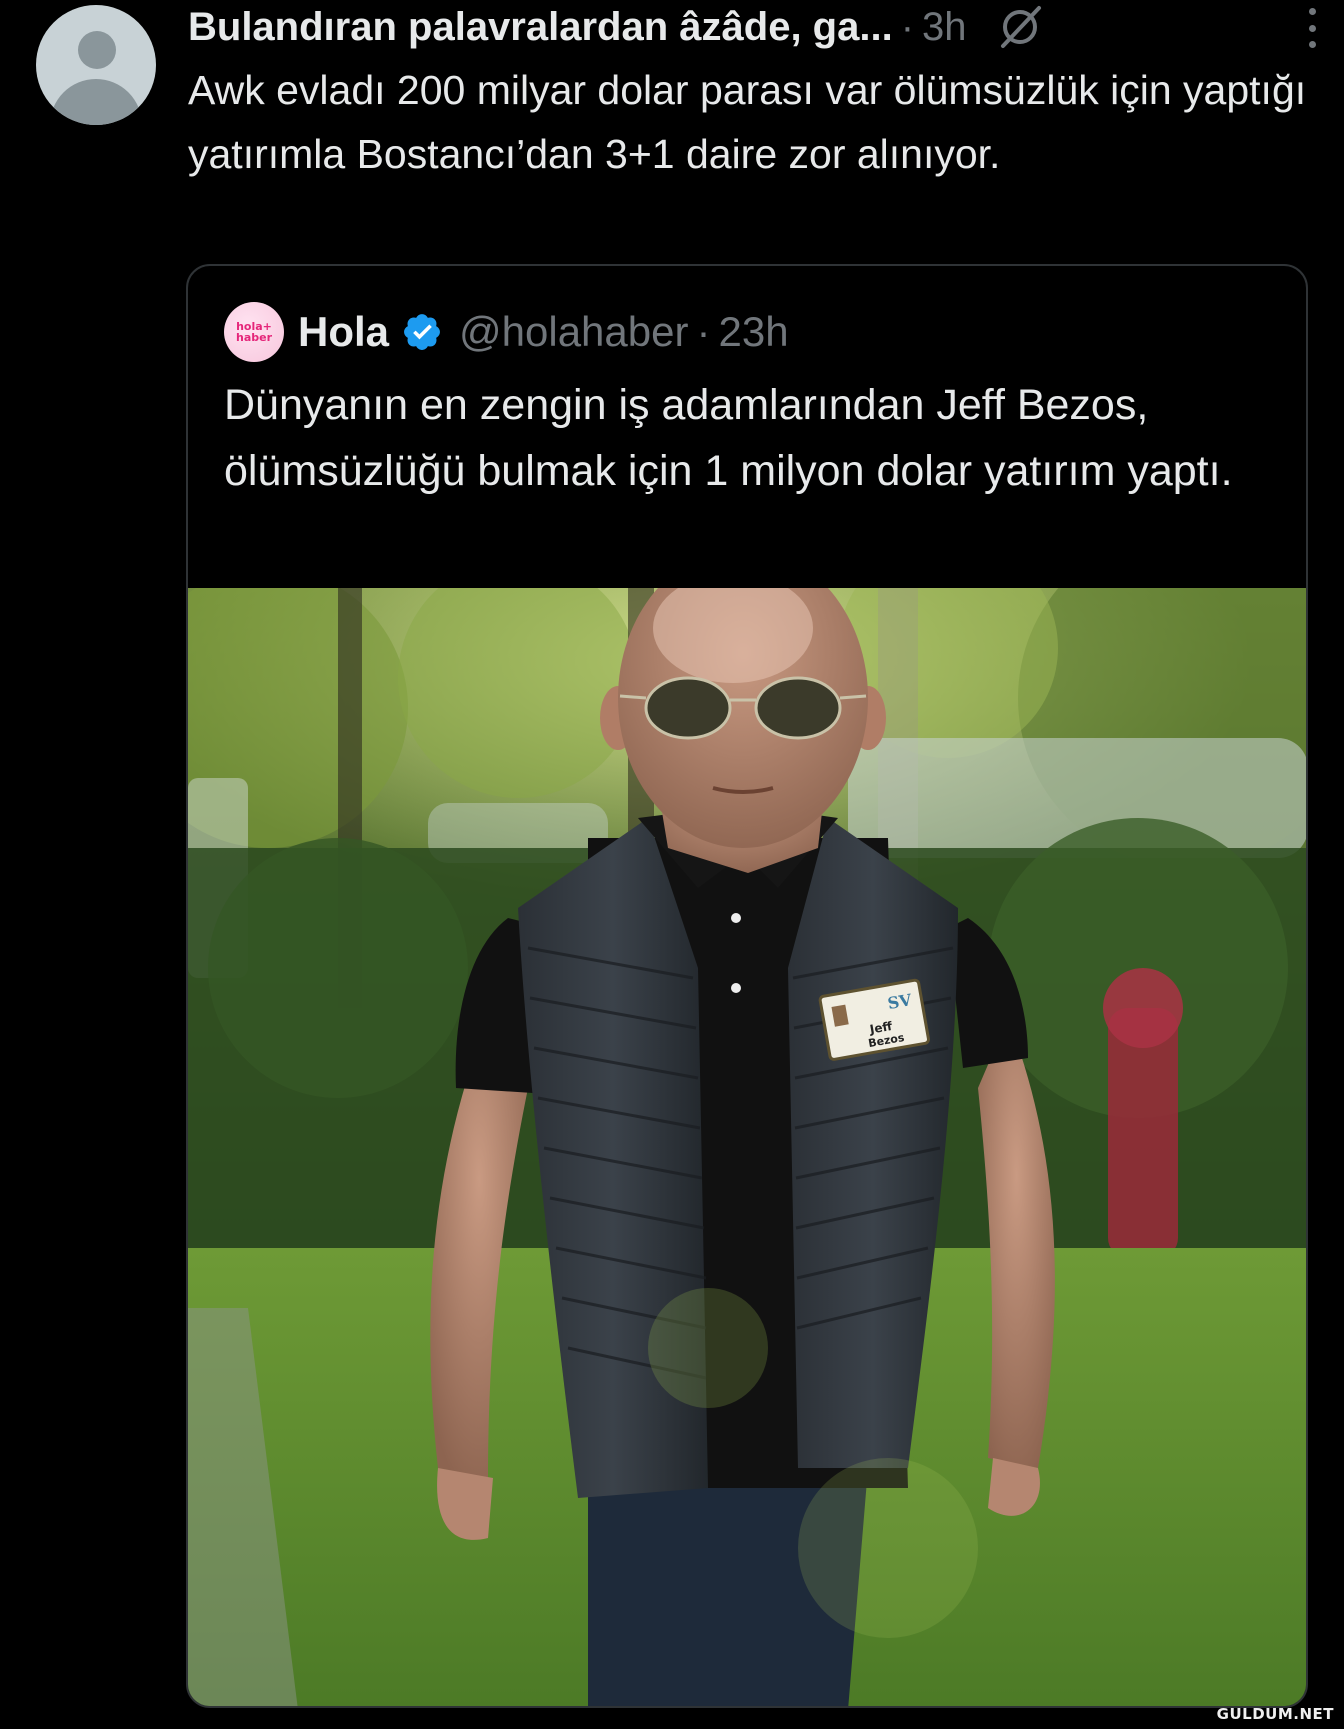 This screenshot has width=1344, height=1729. I want to click on quoted-handle: @holahaber, so click(573, 332).